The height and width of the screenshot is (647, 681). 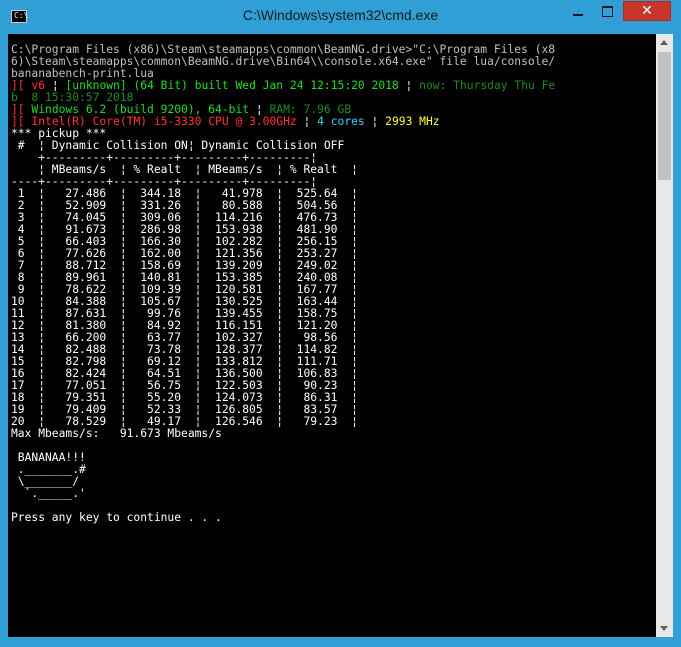 I want to click on window-bottom-border, so click(x=340, y=642).